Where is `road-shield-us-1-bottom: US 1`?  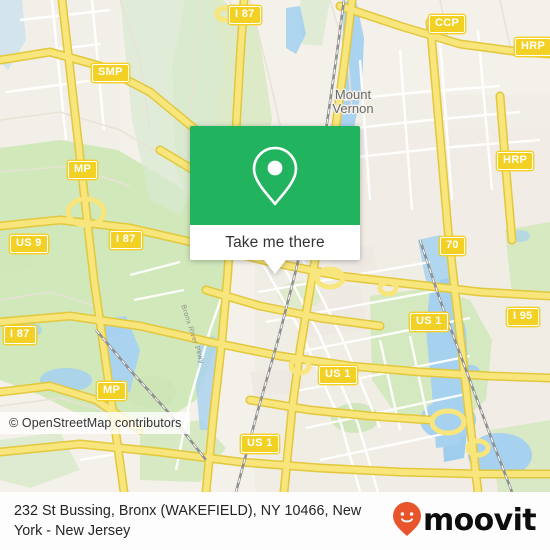
road-shield-us-1-bottom: US 1 is located at coordinates (260, 444).